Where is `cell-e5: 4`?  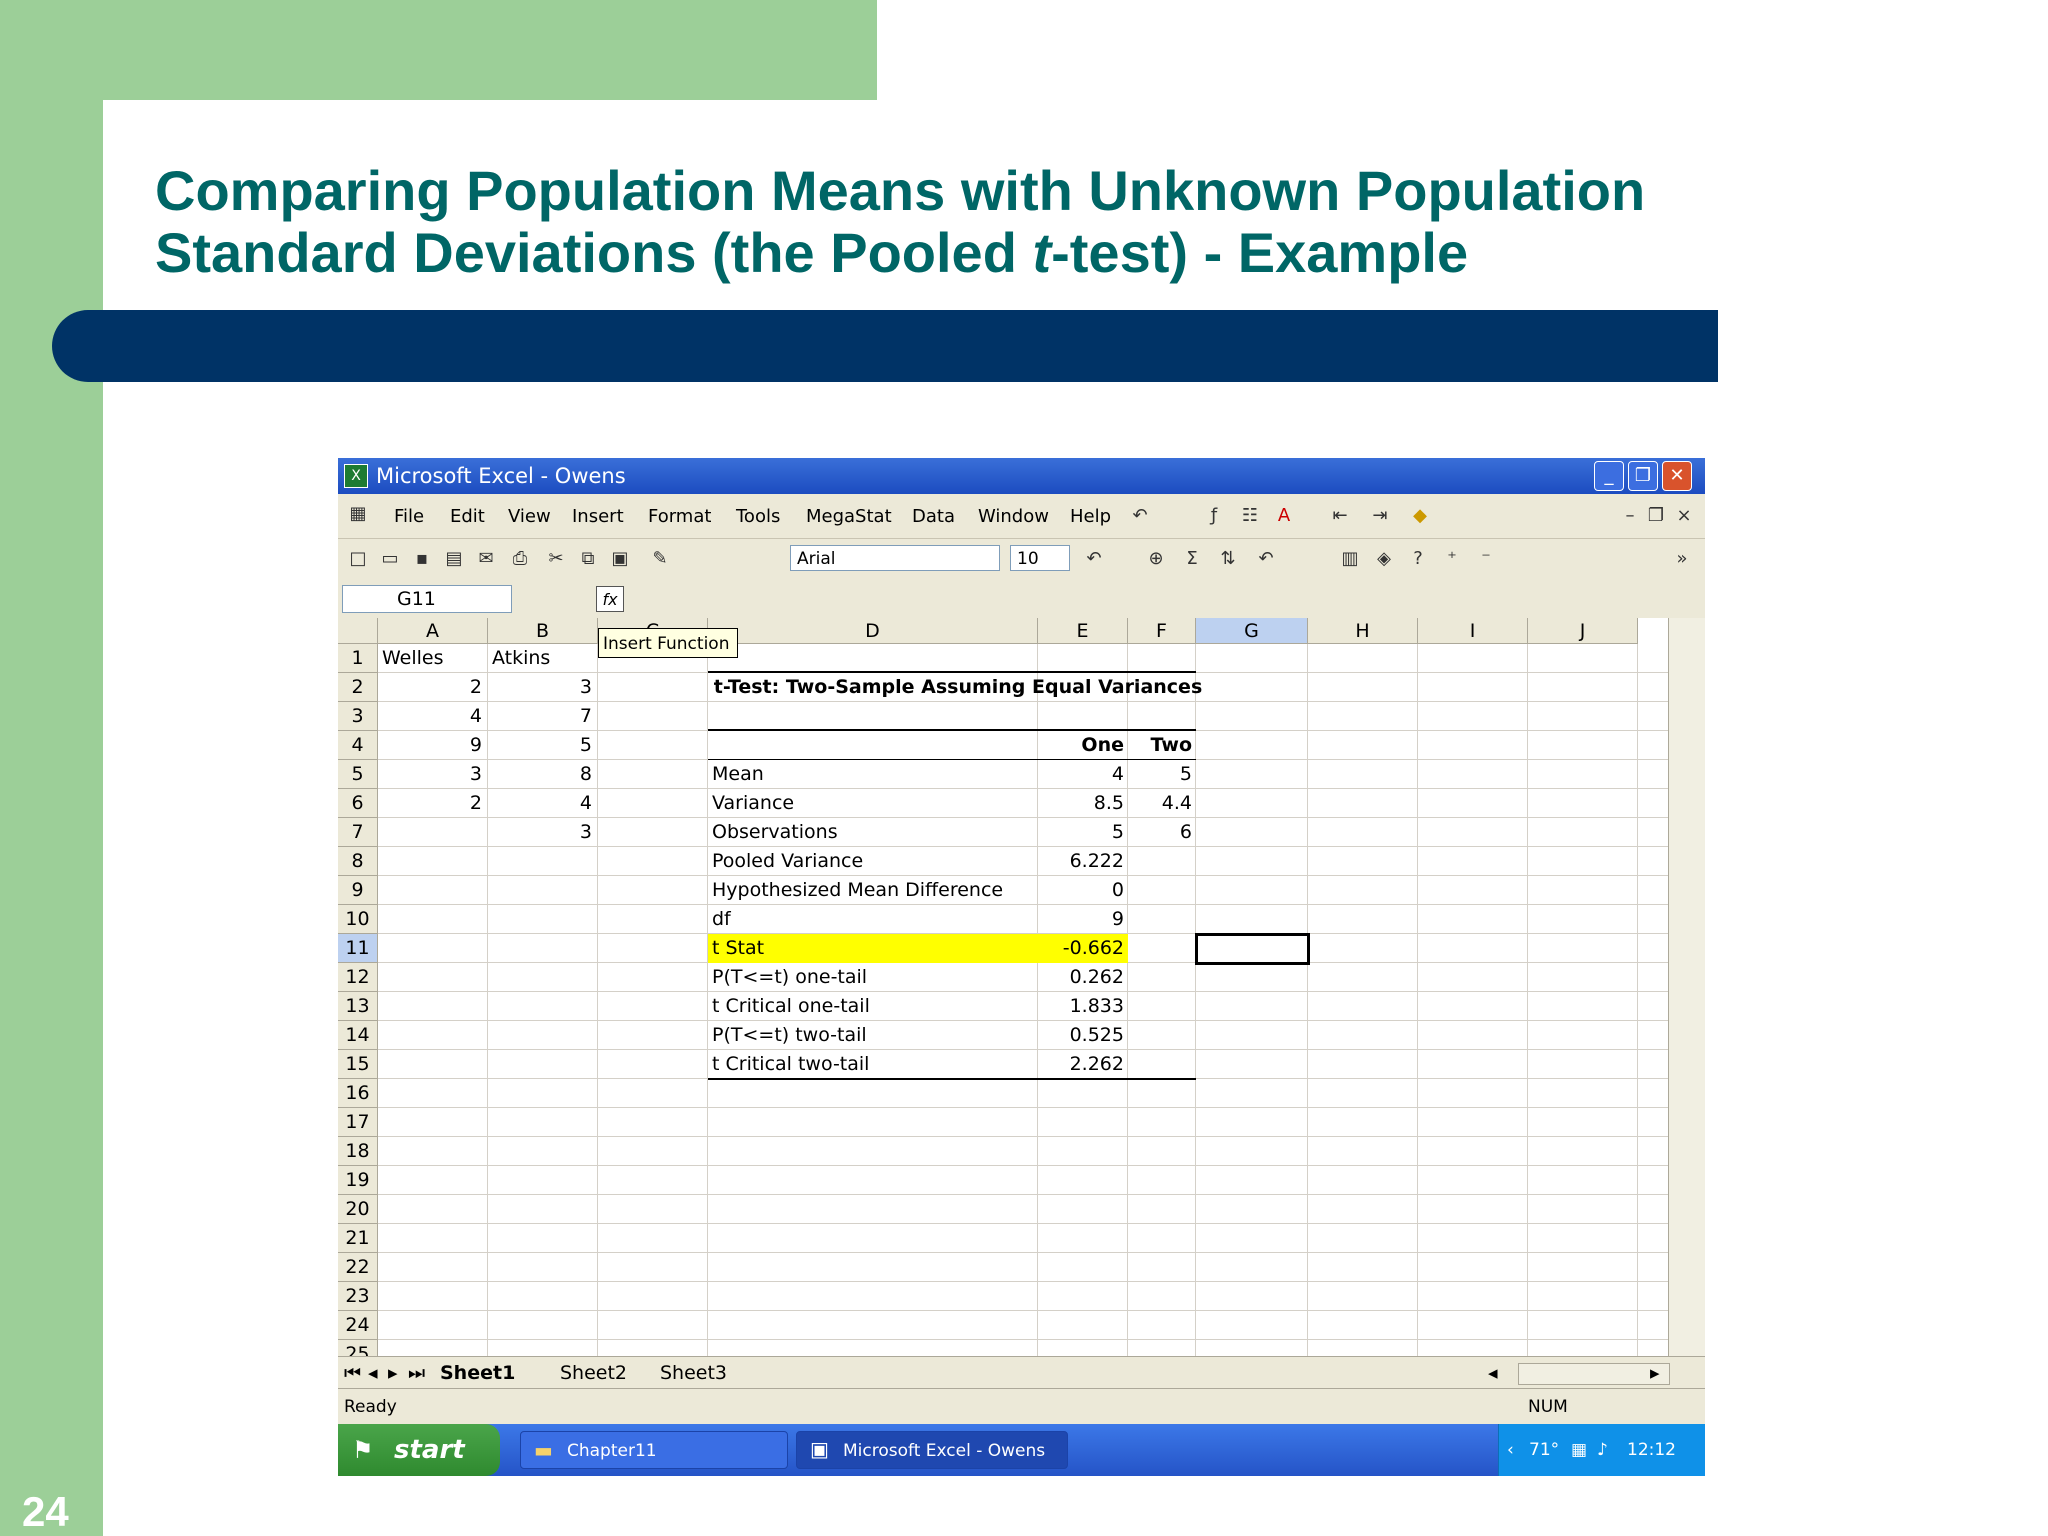 cell-e5: 4 is located at coordinates (1081, 774).